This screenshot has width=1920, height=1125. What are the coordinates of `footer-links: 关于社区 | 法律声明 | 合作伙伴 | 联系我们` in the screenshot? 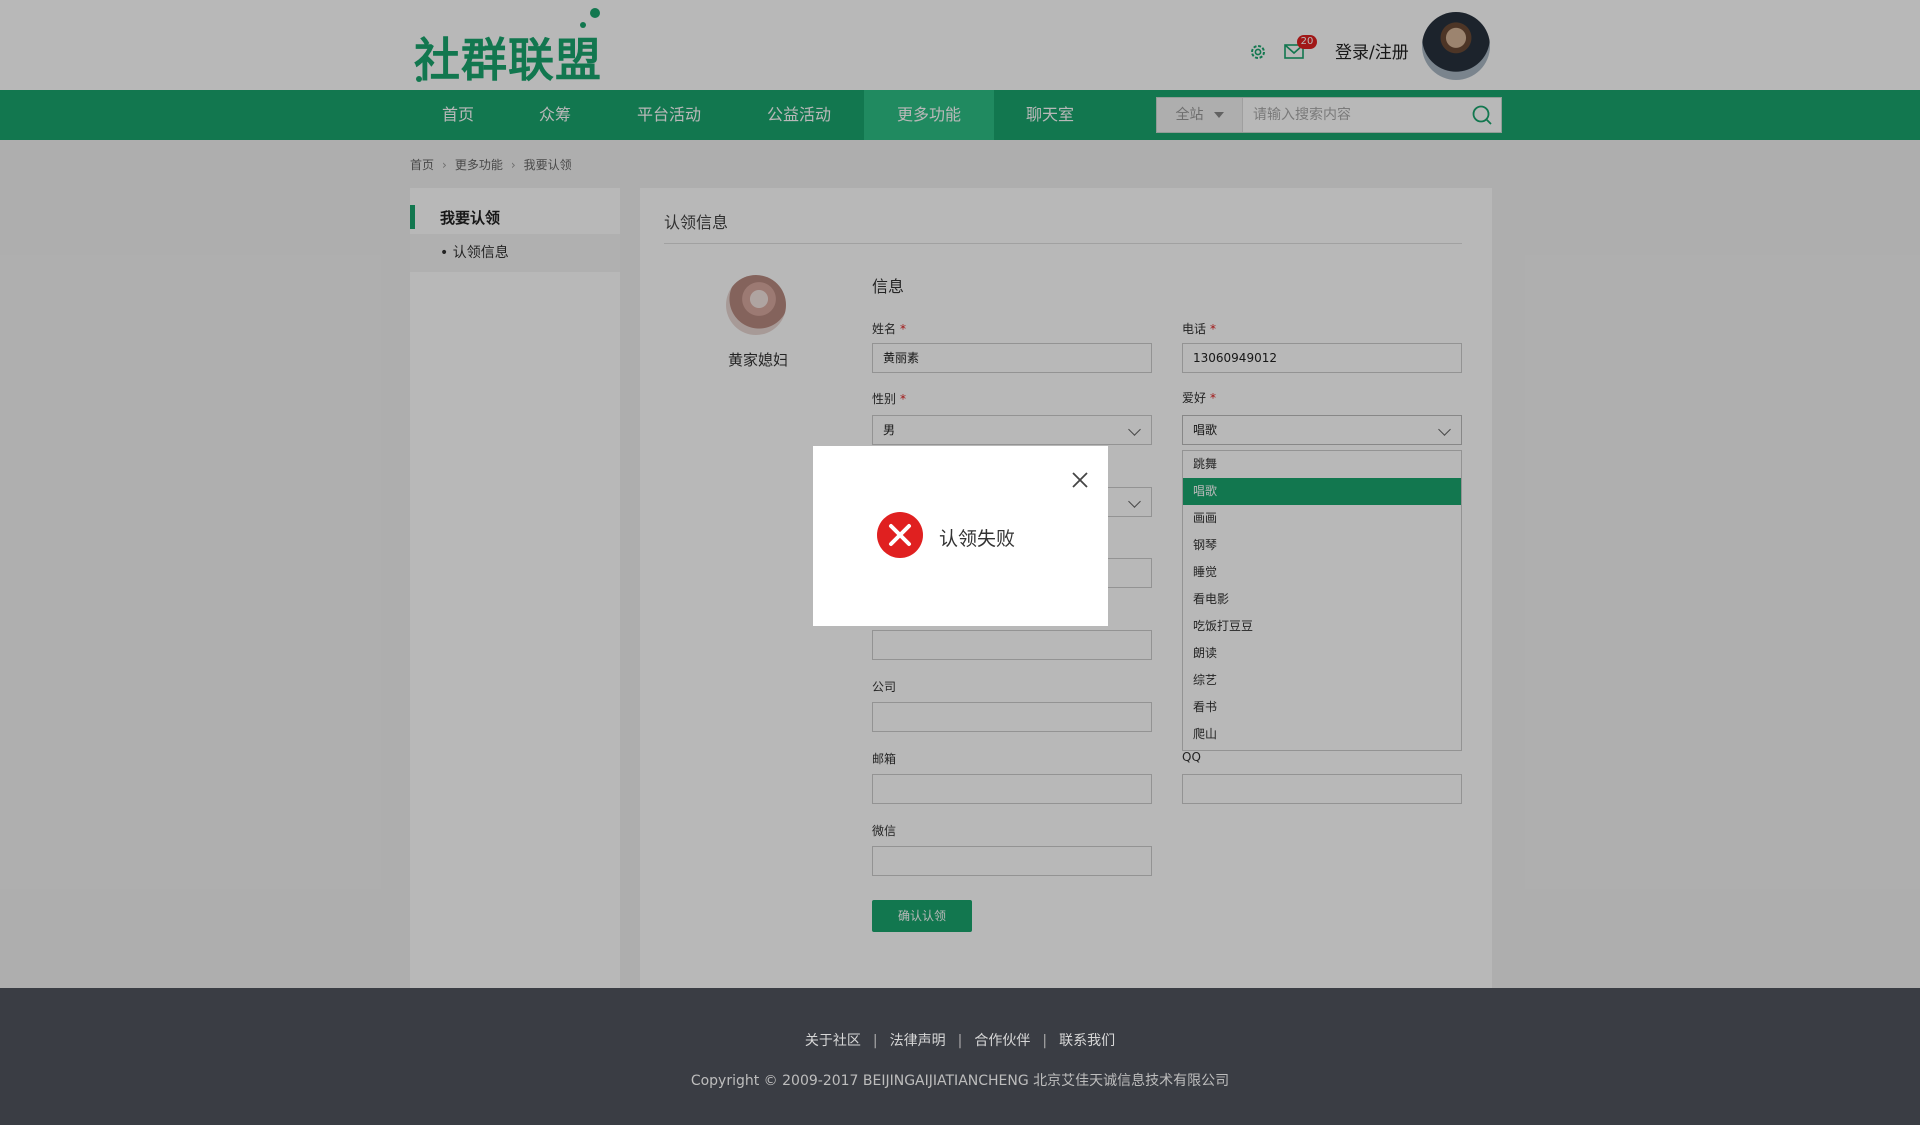 It's located at (960, 1040).